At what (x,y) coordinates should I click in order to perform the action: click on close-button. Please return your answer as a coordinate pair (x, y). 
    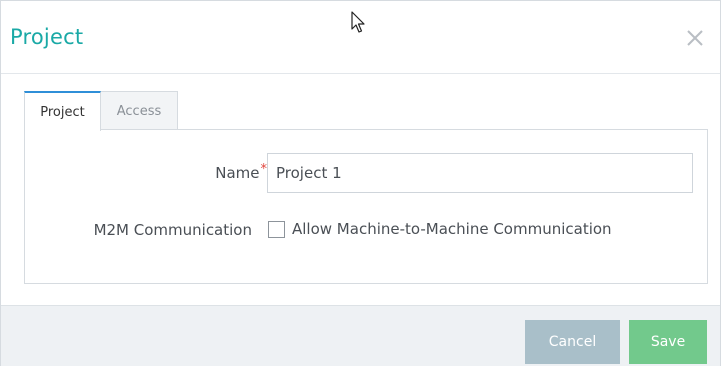
    Looking at the image, I should click on (695, 38).